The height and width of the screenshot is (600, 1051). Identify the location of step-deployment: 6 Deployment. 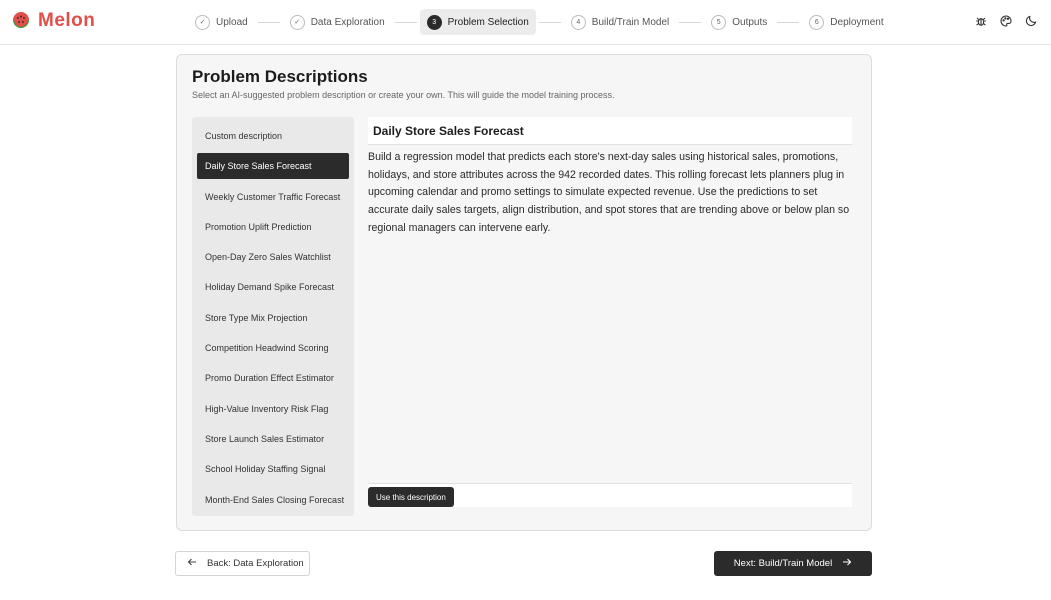
(846, 22).